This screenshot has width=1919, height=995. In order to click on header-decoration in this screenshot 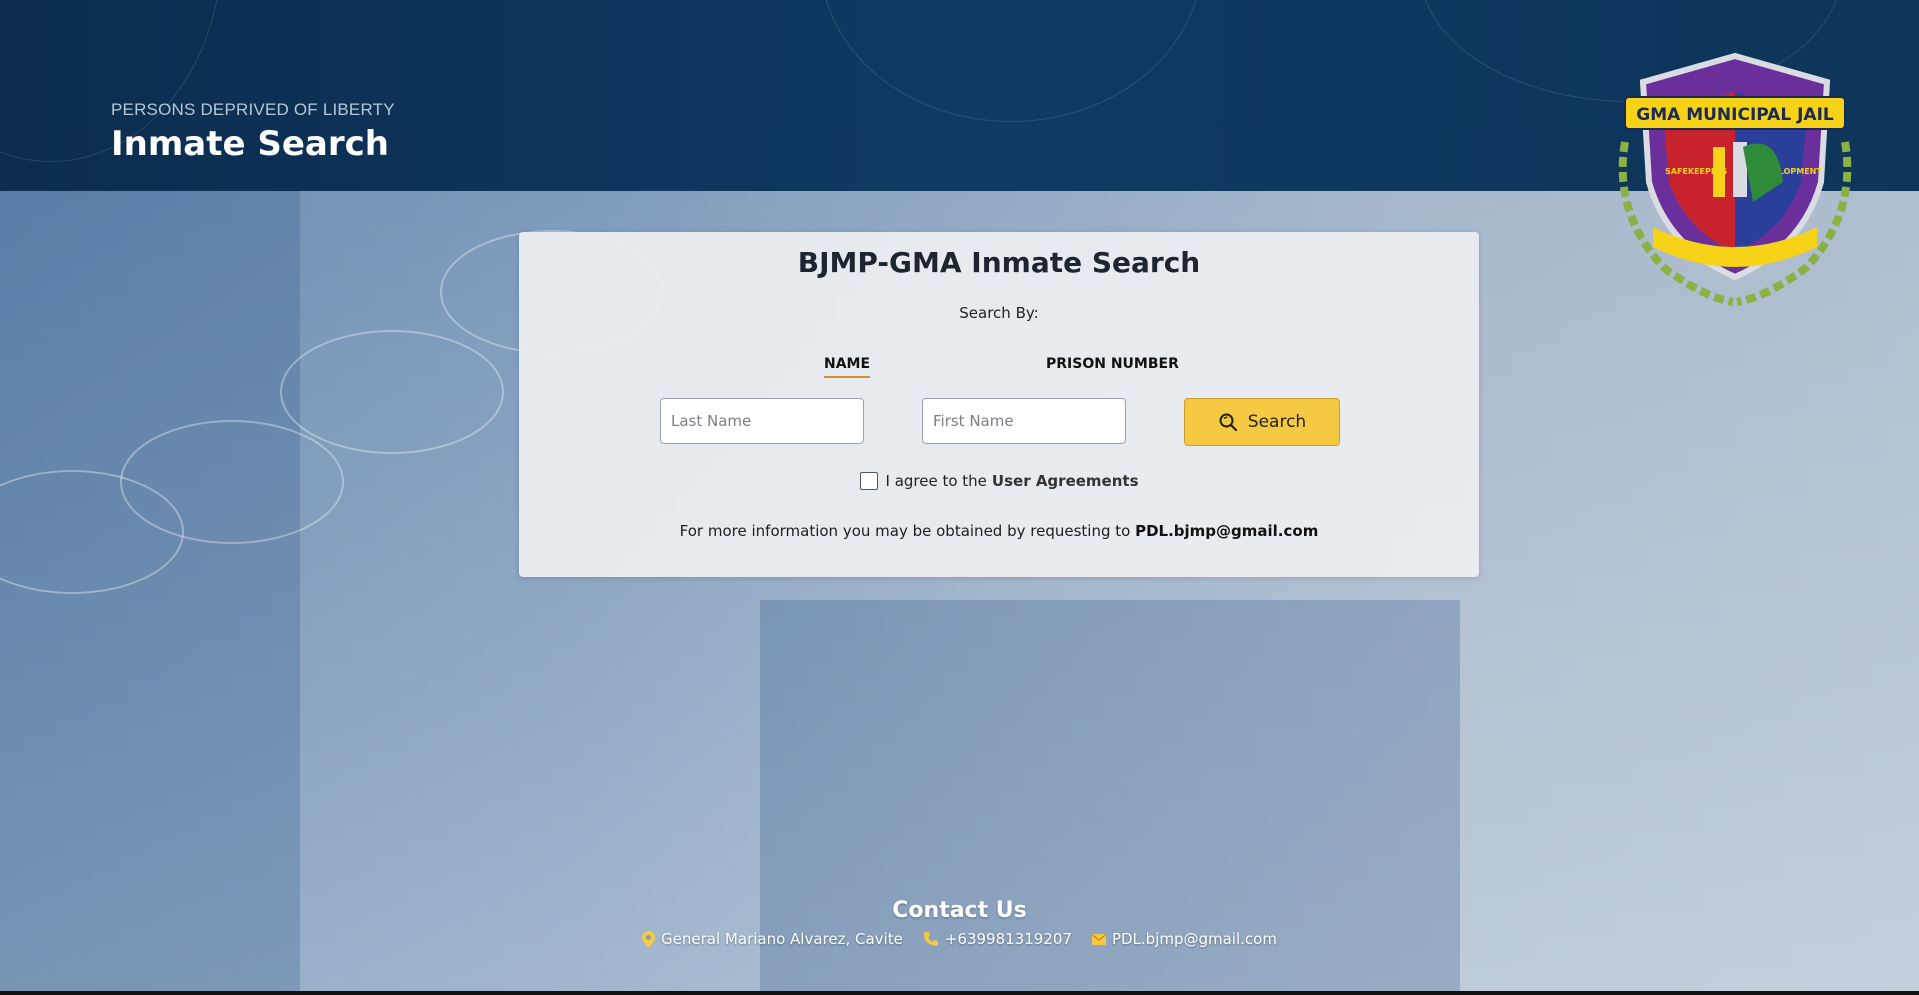, I will do `click(1011, 61)`.